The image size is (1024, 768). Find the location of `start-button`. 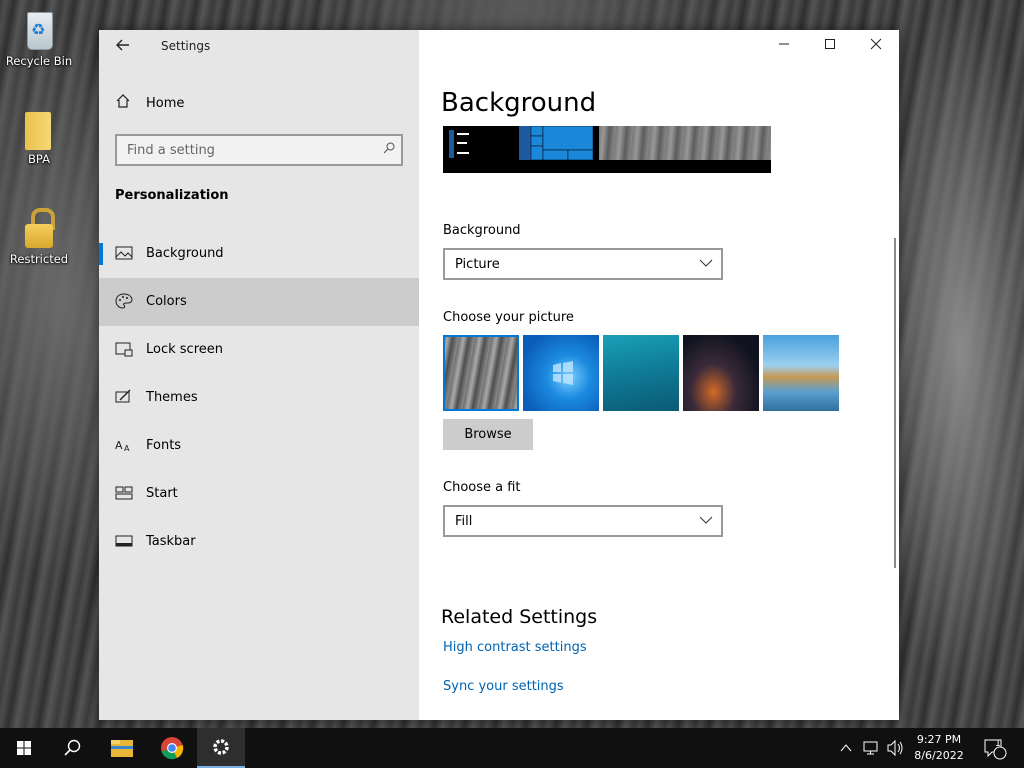

start-button is located at coordinates (24, 748).